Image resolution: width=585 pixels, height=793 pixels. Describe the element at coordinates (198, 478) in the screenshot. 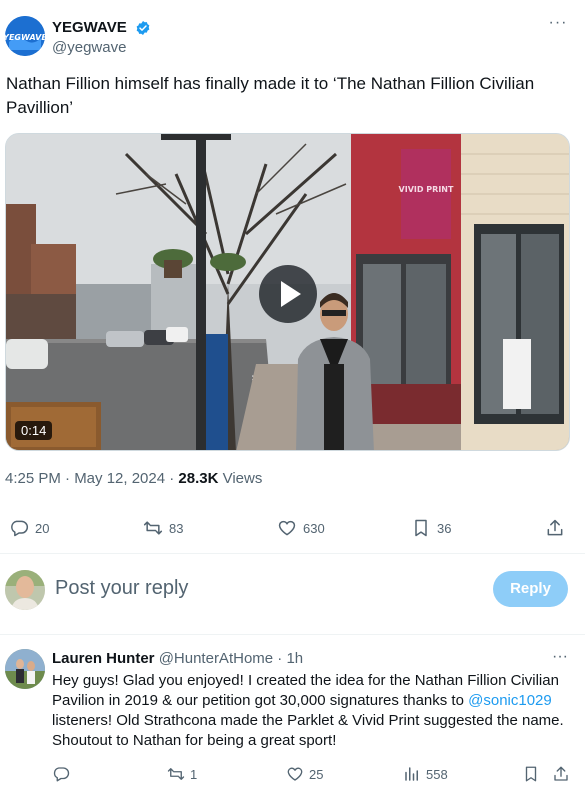

I see `views-count: 28.3K` at that location.